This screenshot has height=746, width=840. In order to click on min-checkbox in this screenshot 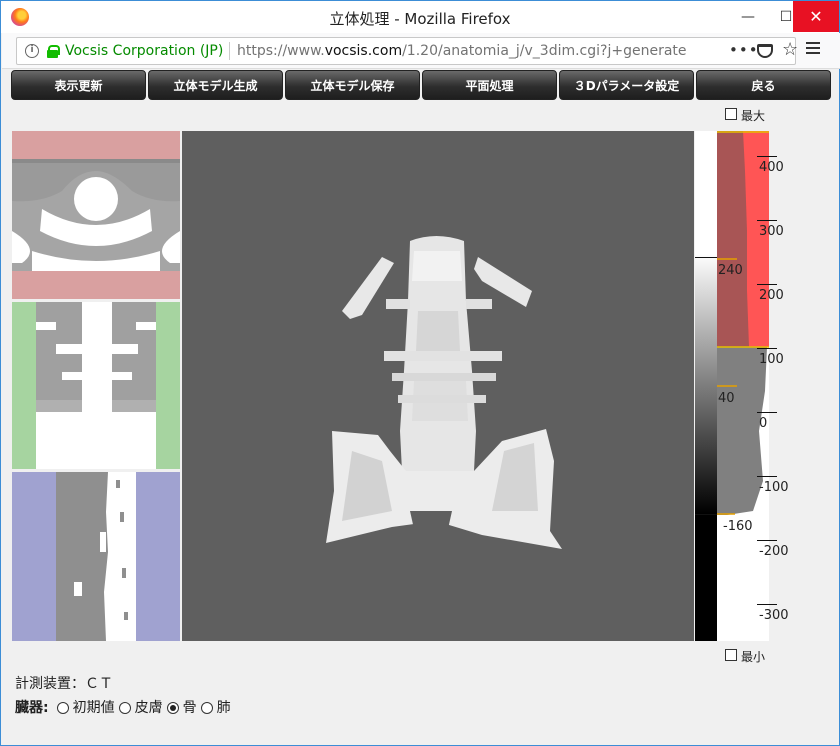, I will do `click(731, 655)`.